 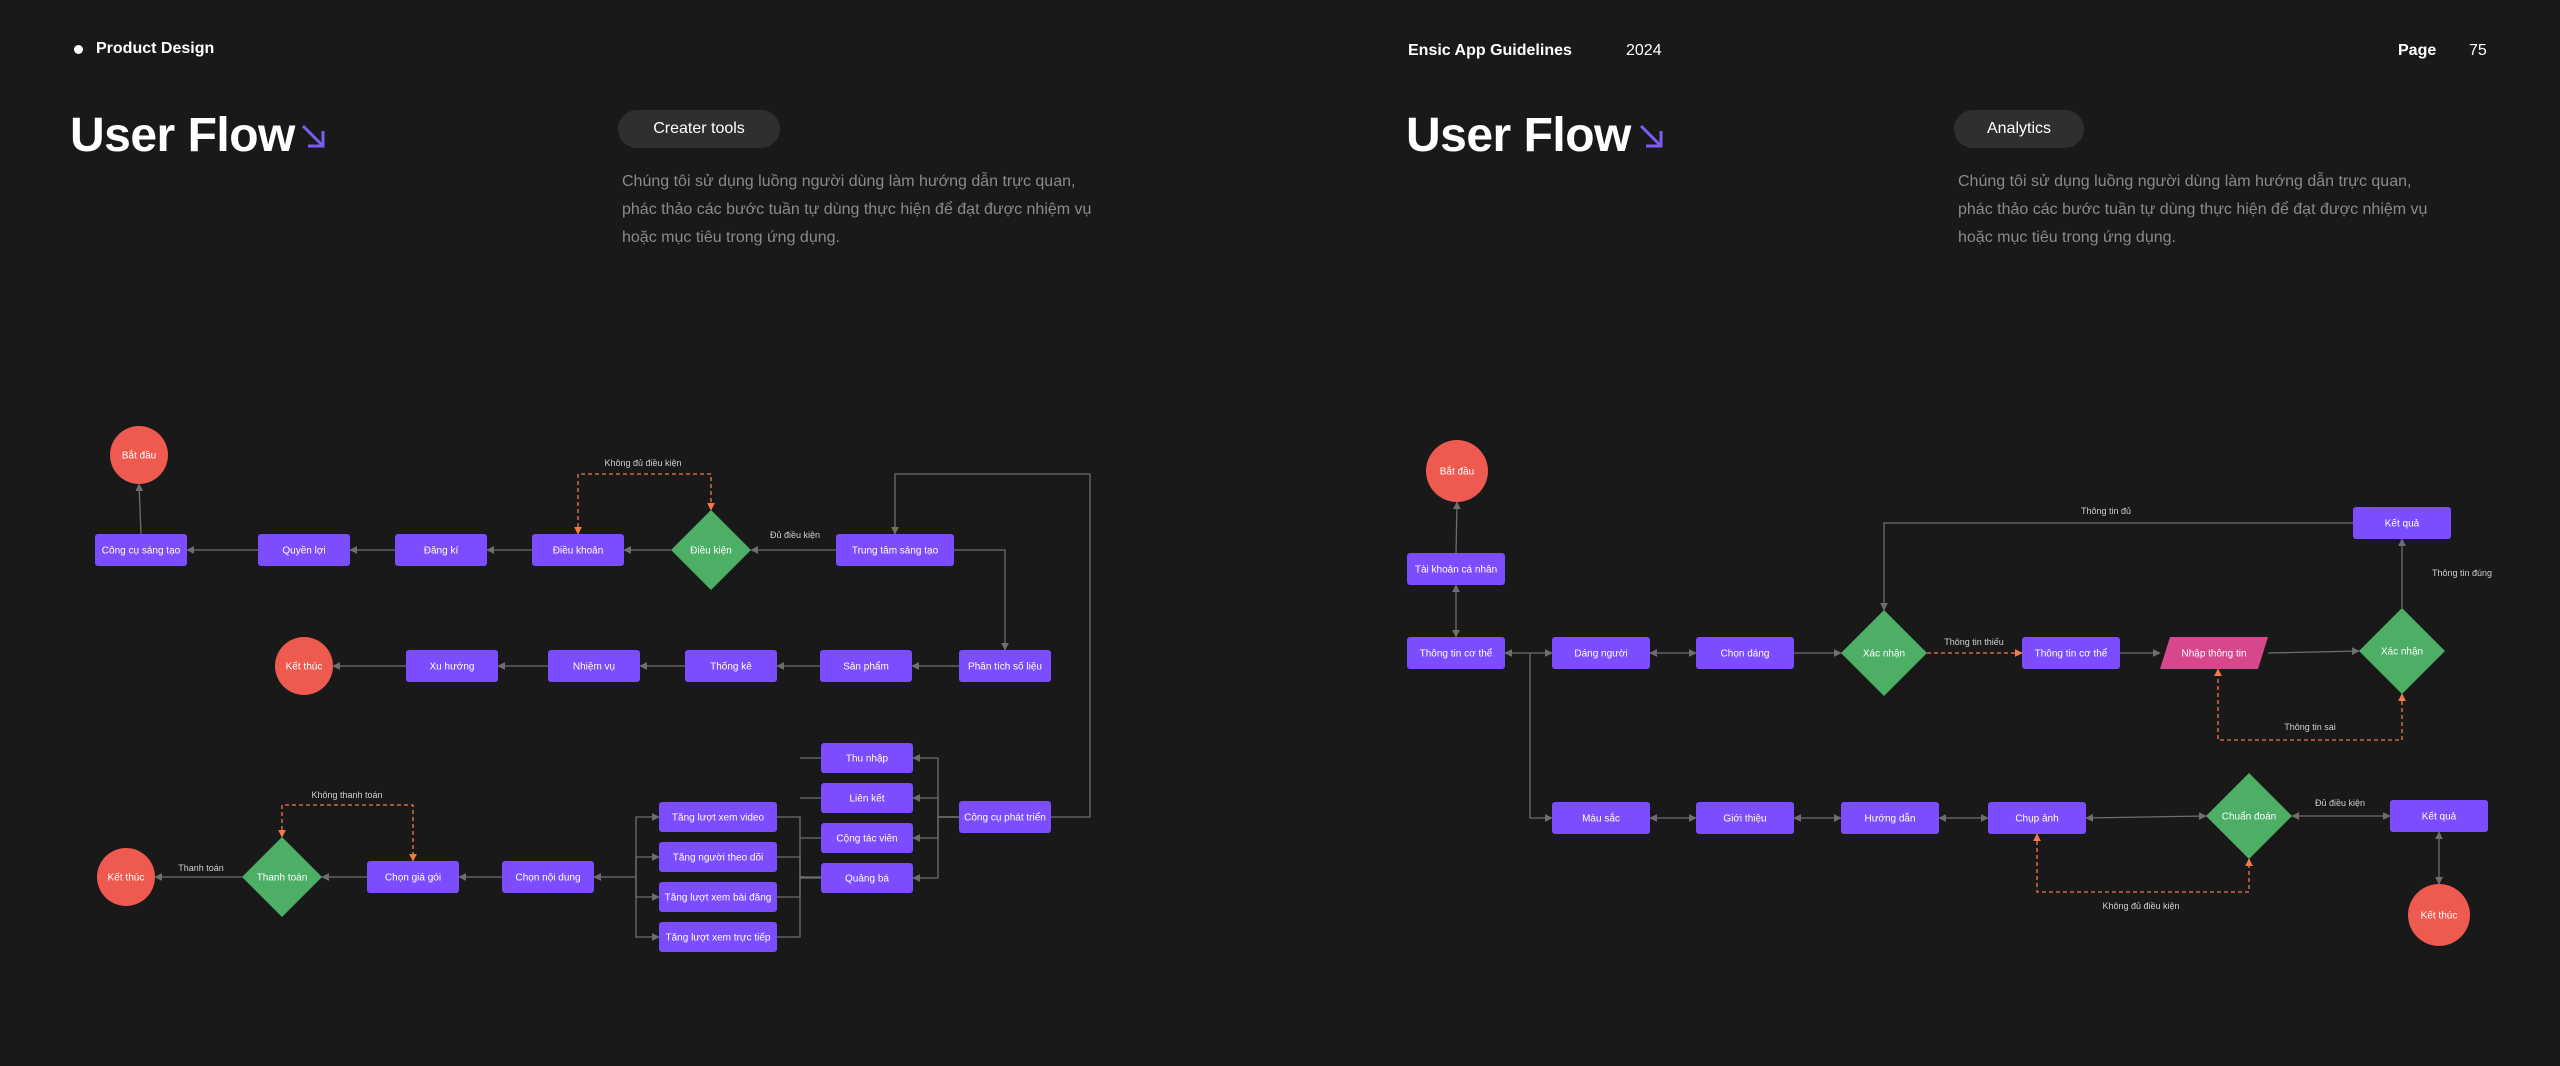 I want to click on edge-label: Thông tin đủ, so click(x=2106, y=511).